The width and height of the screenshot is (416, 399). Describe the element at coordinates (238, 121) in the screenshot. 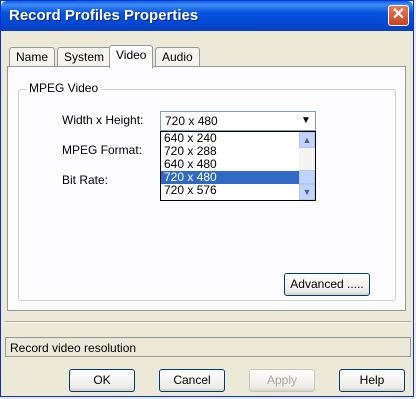

I see `resolution-select: 720 x 480 ▼` at that location.